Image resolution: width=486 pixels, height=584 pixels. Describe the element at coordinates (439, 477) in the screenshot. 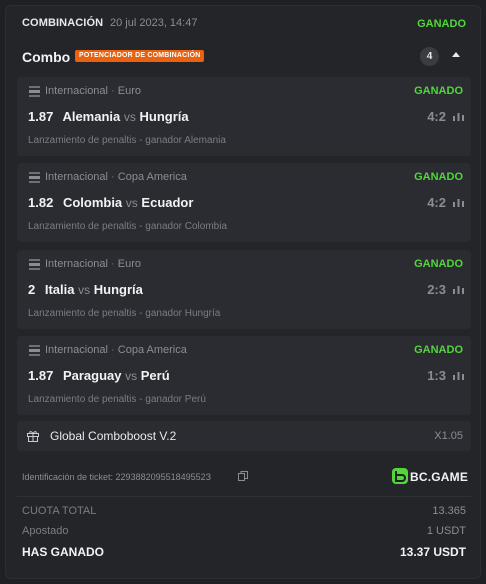

I see `brand-name: BC.GAME` at that location.